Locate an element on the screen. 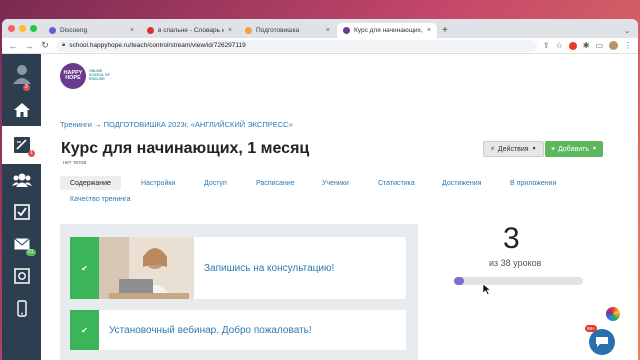 The height and width of the screenshot is (360, 640). tab-title: в спальне - Словарь и онлай is located at coordinates (191, 30).